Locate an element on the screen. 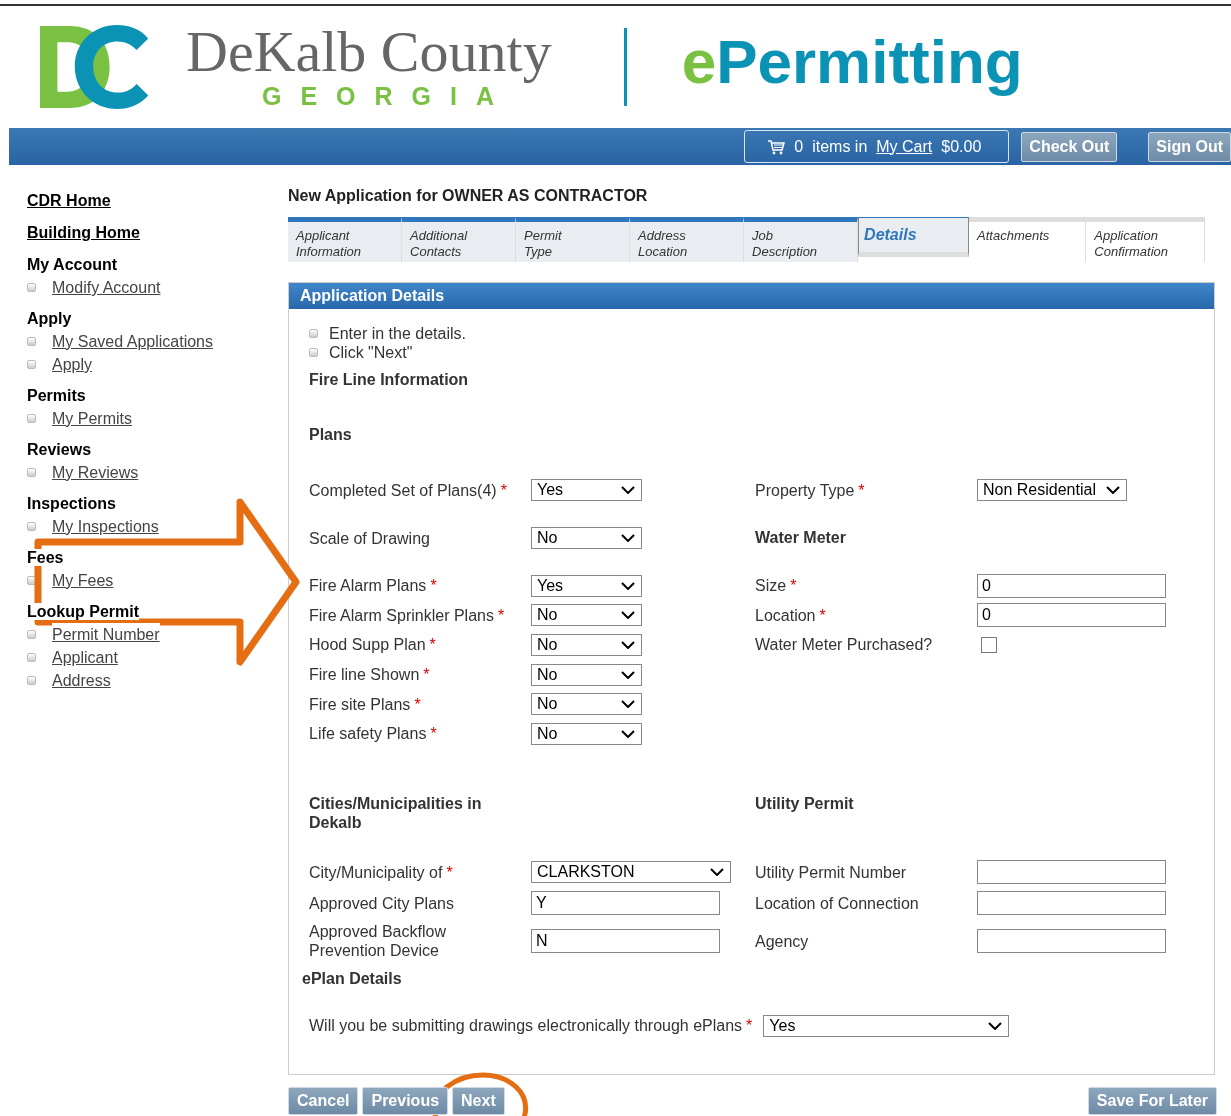  input-field: N is located at coordinates (625, 941).